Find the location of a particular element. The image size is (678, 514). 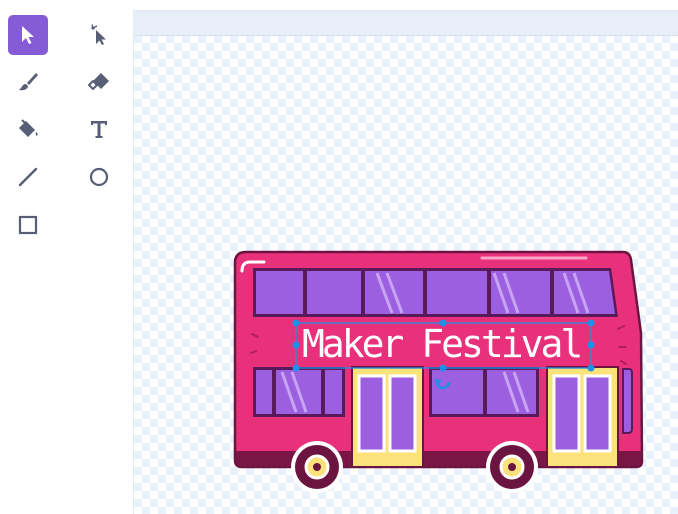

reshape-pointer-icon is located at coordinates (98, 34).